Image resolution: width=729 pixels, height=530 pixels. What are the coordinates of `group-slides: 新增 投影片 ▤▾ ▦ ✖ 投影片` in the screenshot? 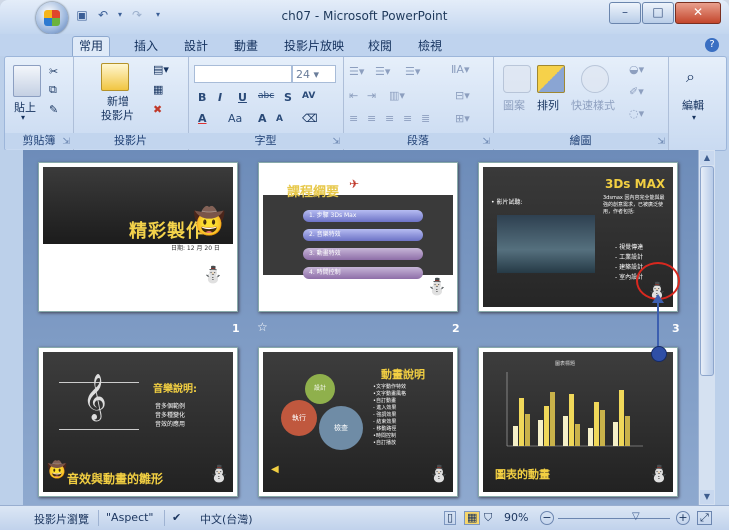 It's located at (131, 103).